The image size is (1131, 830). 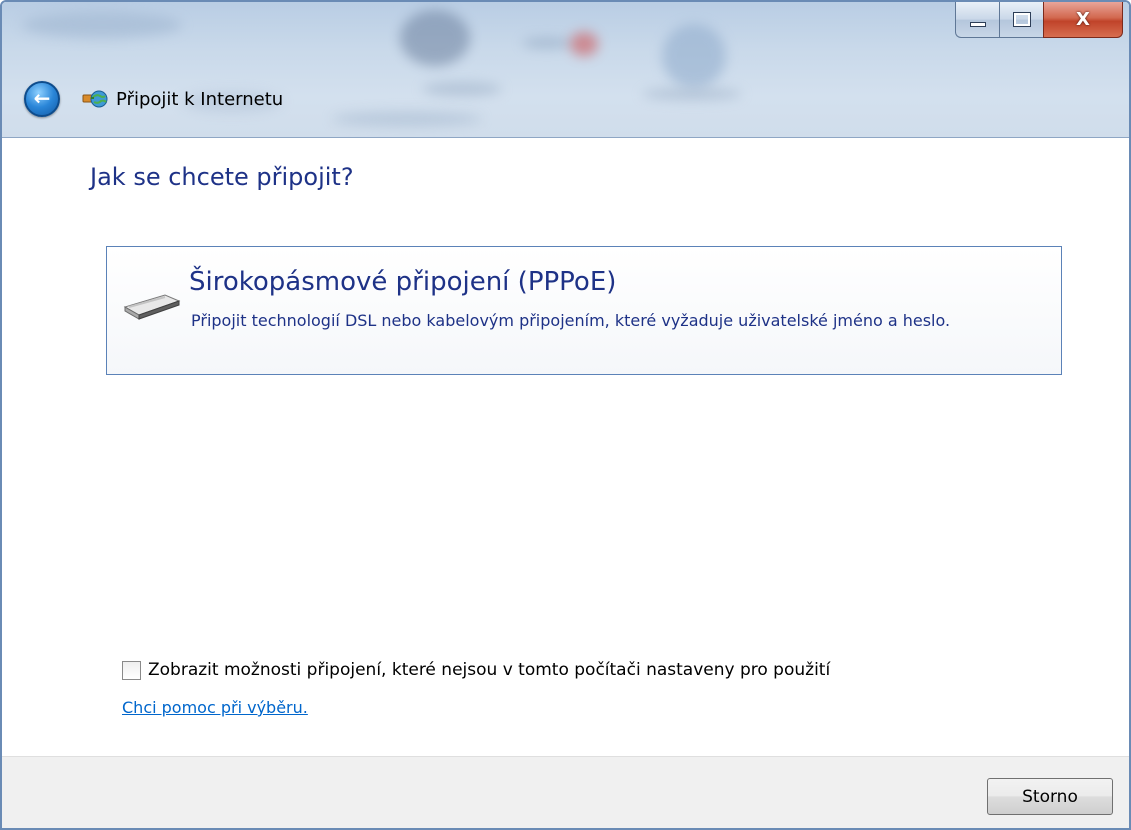 What do you see at coordinates (977, 20) in the screenshot?
I see `minimize-button` at bounding box center [977, 20].